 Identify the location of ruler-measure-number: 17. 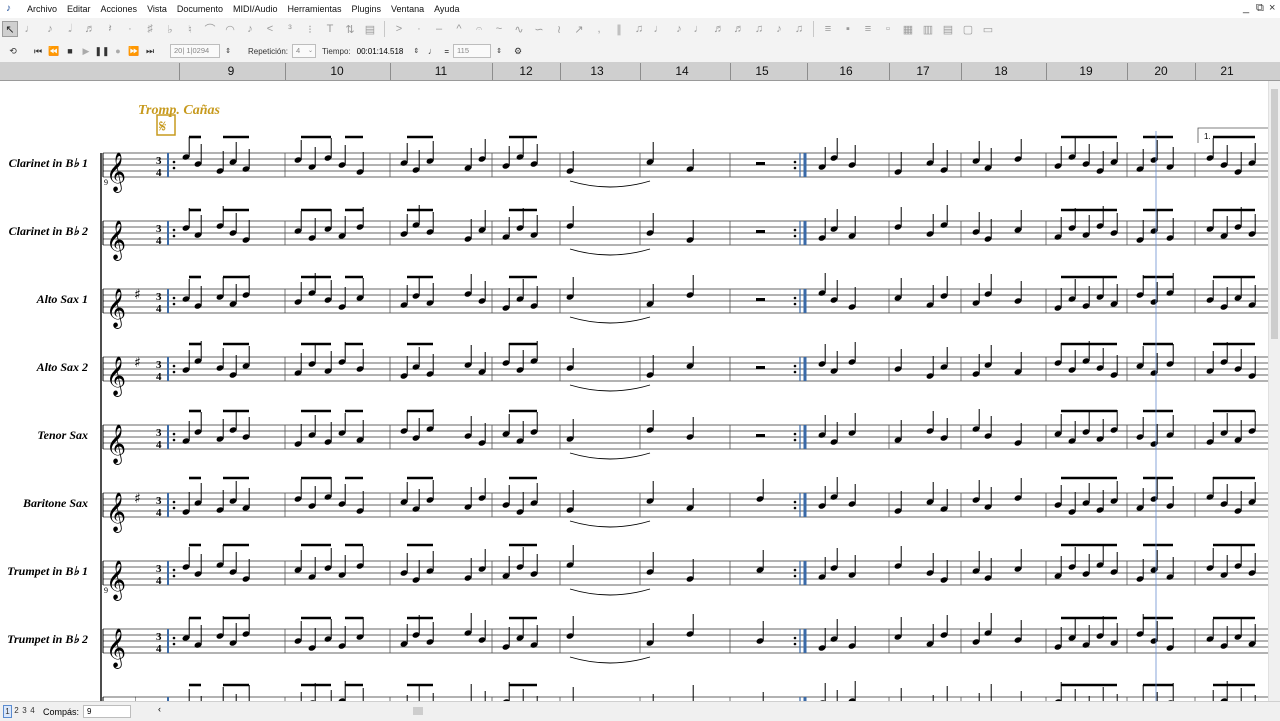
(922, 71).